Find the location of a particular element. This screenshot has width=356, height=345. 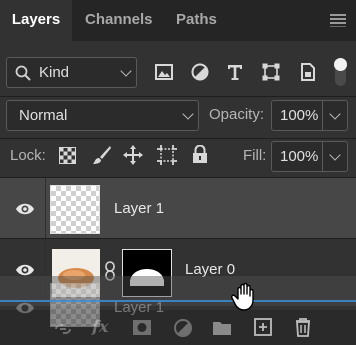

layer-thumbnail-transparent is located at coordinates (75, 209).